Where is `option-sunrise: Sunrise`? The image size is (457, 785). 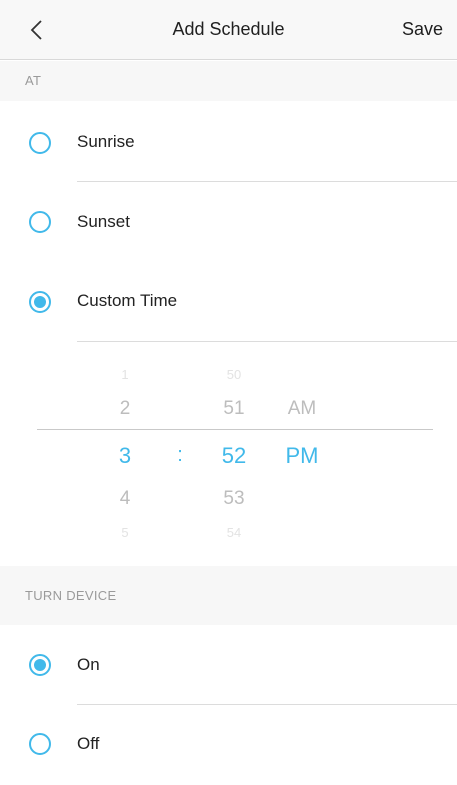 option-sunrise: Sunrise is located at coordinates (228, 142).